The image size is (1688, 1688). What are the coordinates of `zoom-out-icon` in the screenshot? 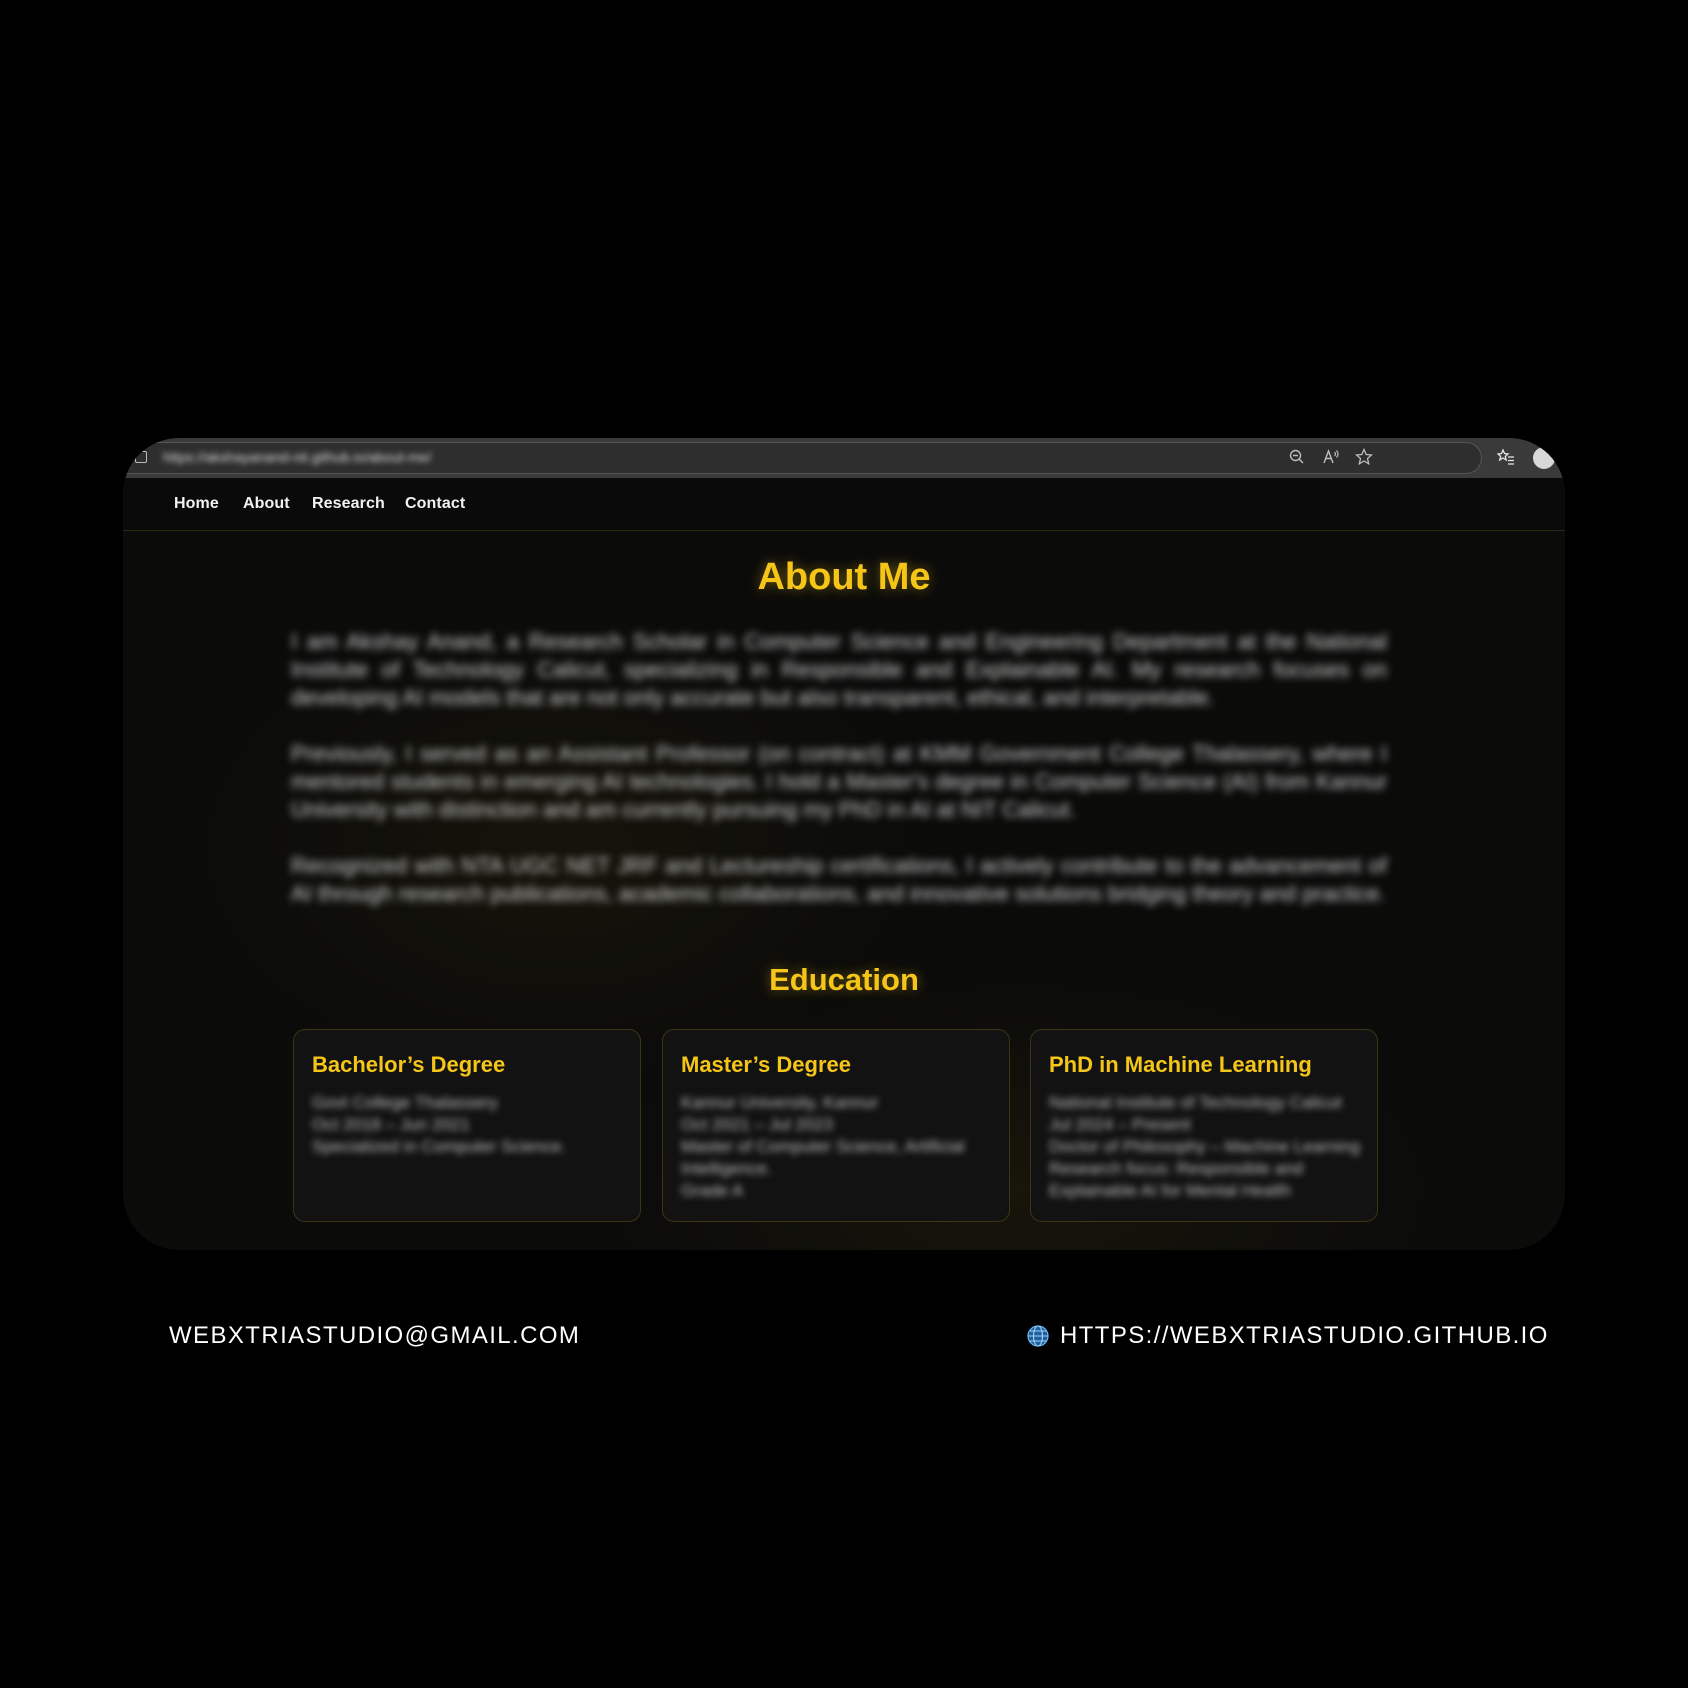 It's located at (1297, 457).